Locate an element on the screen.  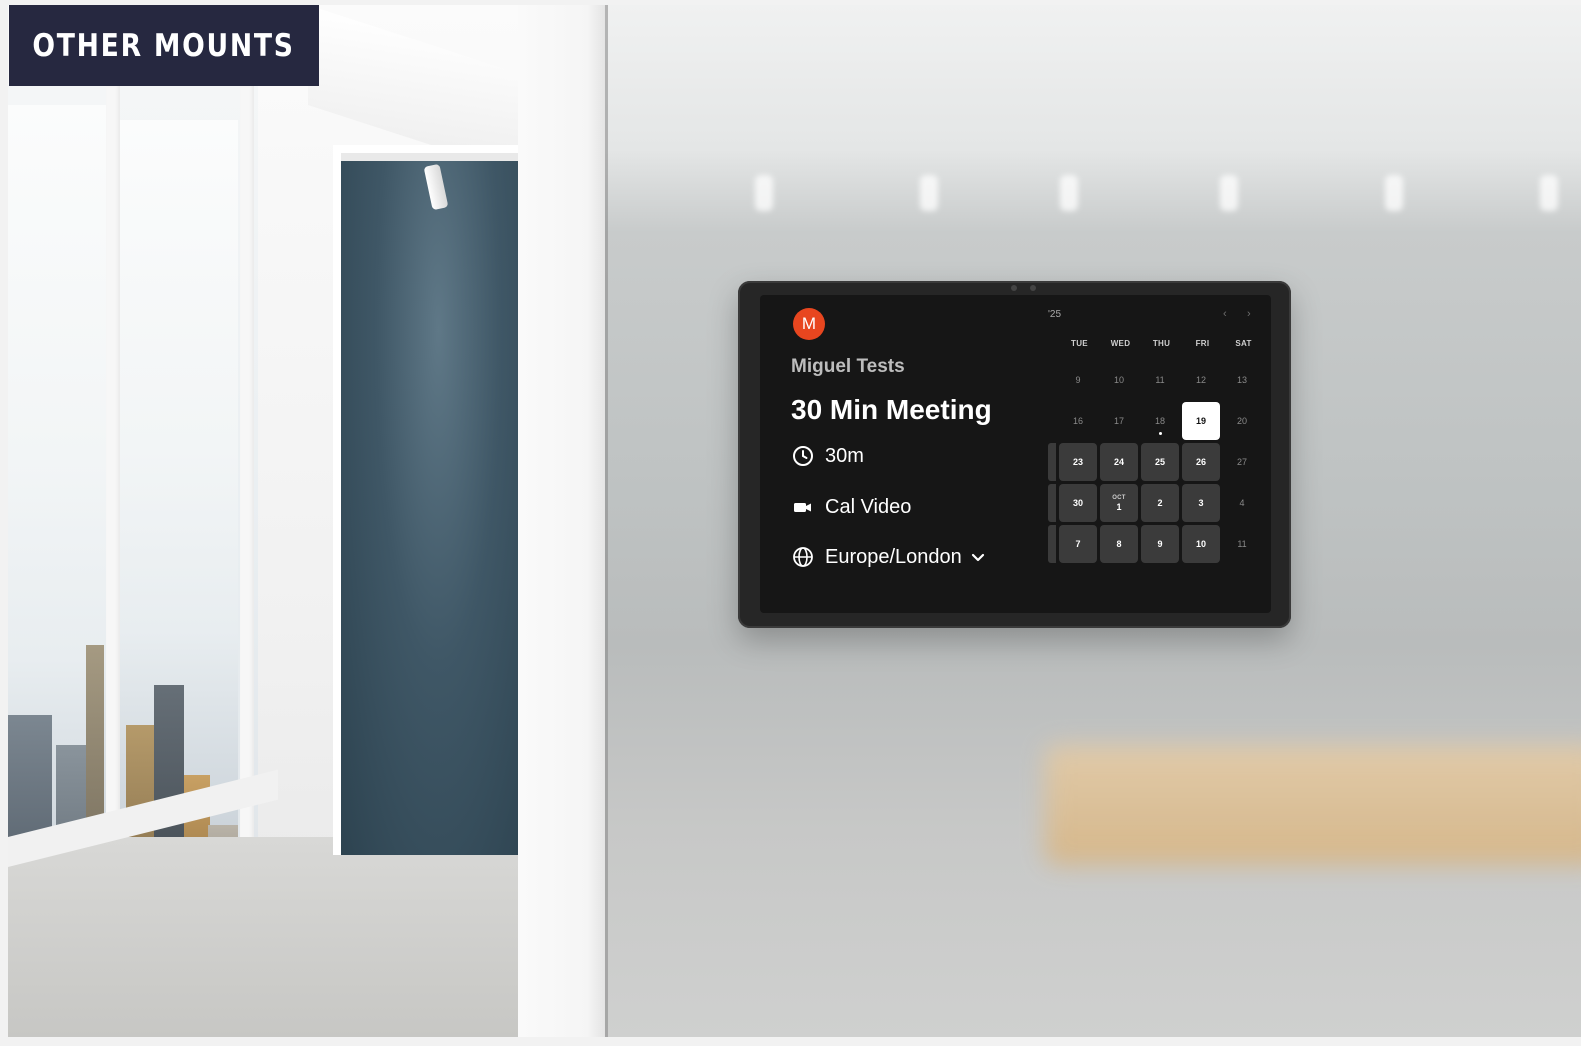
calendar-day: 30 is located at coordinates (1078, 503).